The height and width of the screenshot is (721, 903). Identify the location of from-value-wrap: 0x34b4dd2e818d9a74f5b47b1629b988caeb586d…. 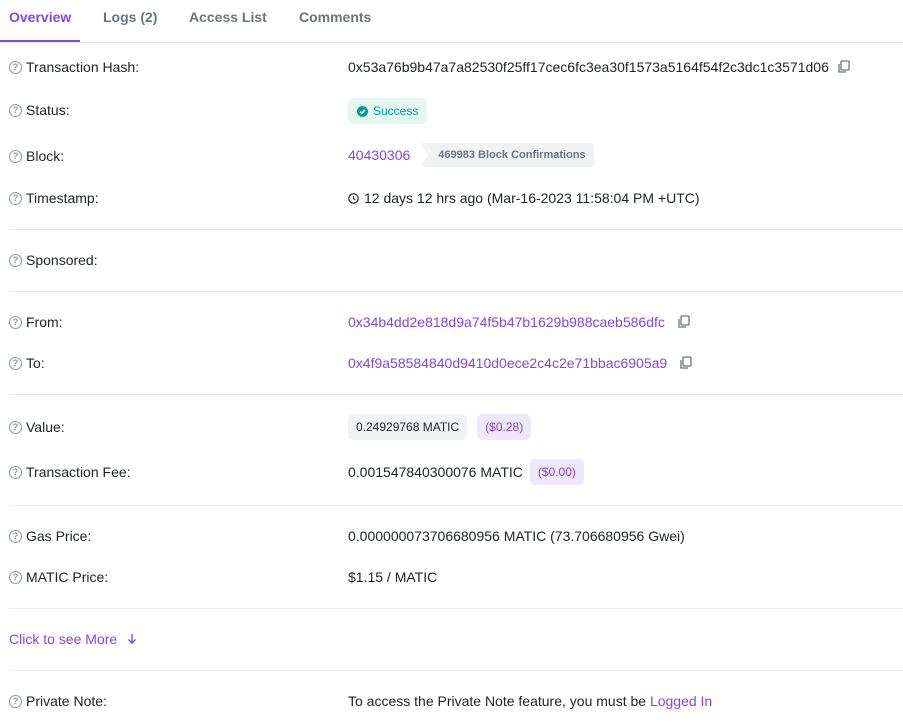
(519, 322).